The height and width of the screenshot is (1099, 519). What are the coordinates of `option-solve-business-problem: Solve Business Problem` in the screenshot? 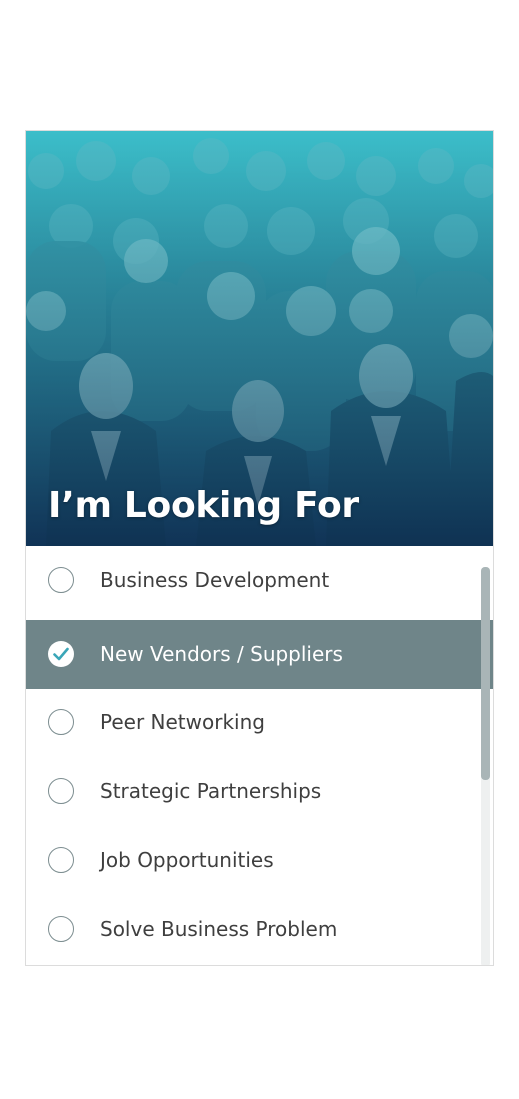 It's located at (259, 929).